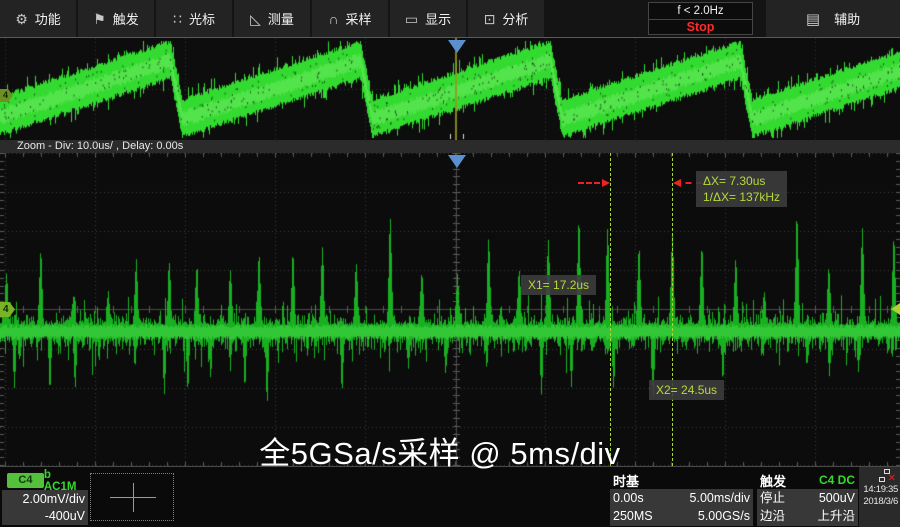 The height and width of the screenshot is (527, 900). I want to click on acquire-icon: ∩, so click(333, 18).